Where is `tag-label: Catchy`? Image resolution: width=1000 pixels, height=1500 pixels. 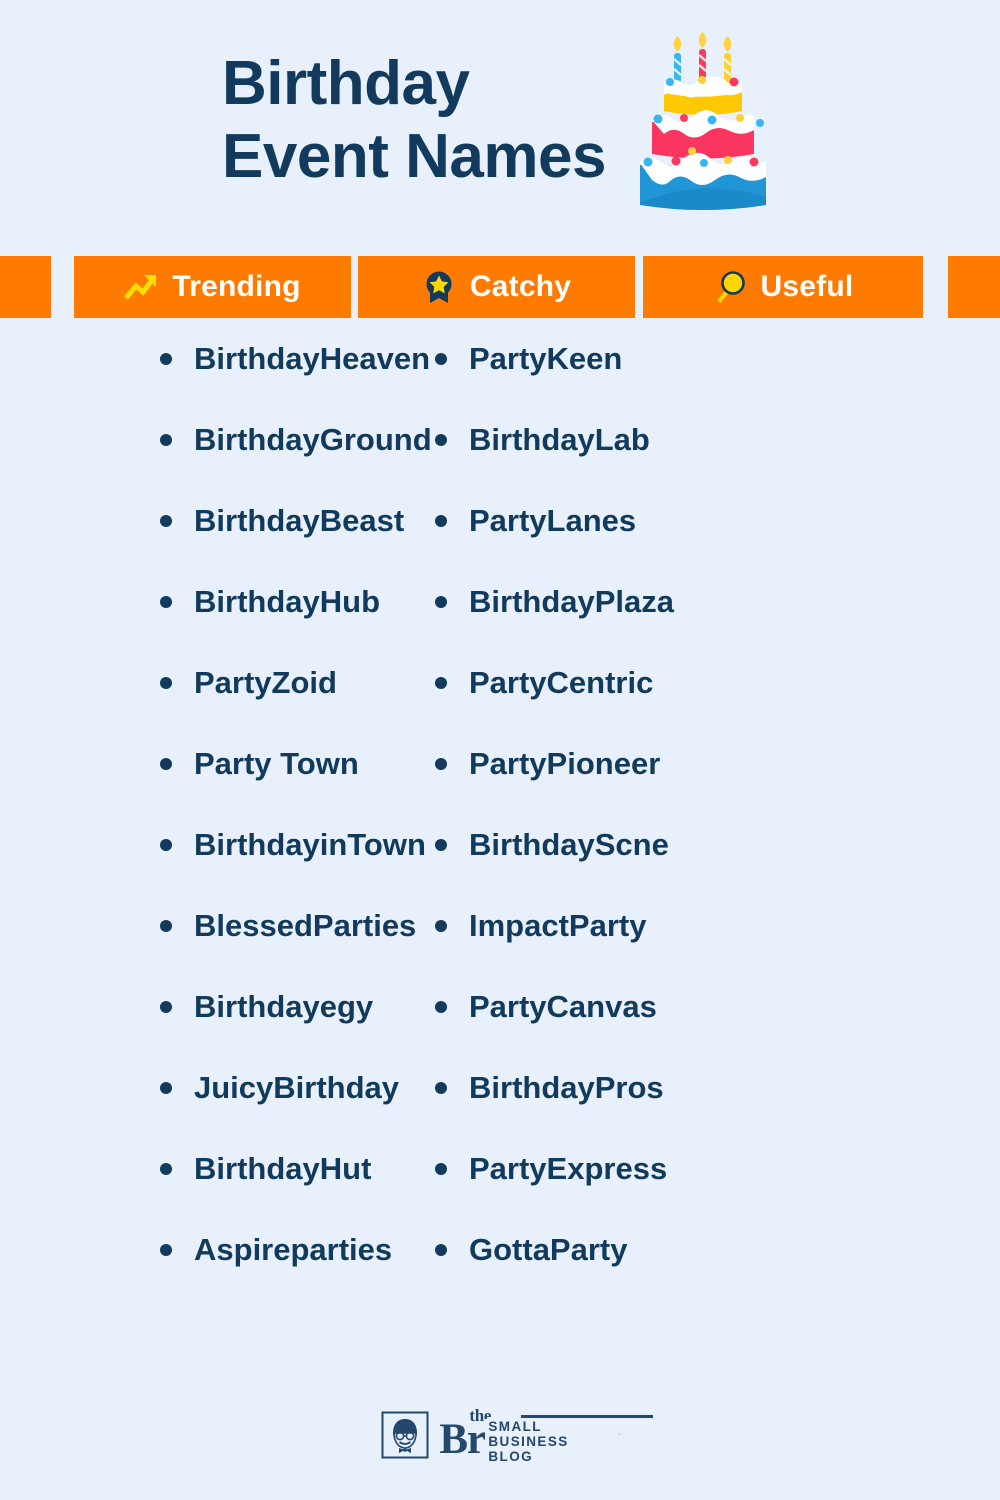 tag-label: Catchy is located at coordinates (520, 286).